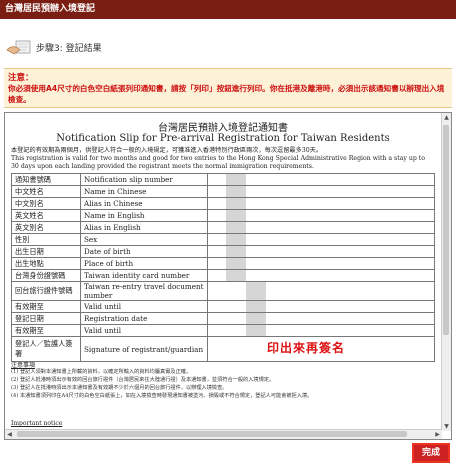 The image size is (456, 467). I want to click on slip-row: 中文姓名 Name in Chinese, so click(223, 191).